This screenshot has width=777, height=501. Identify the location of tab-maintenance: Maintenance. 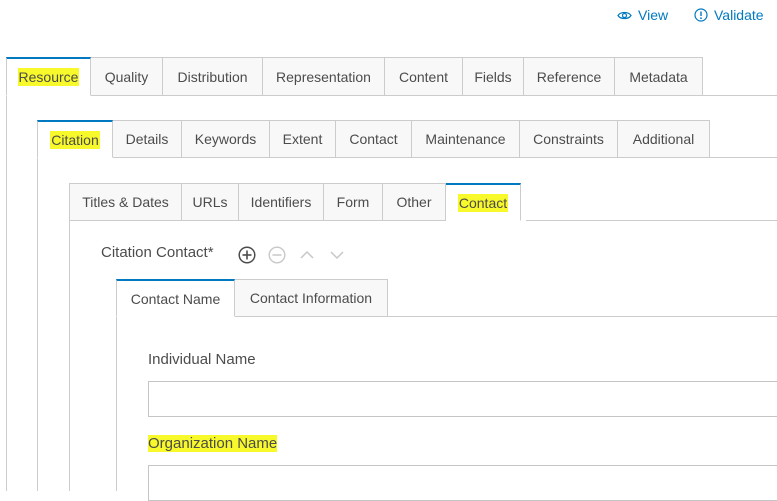
(466, 139).